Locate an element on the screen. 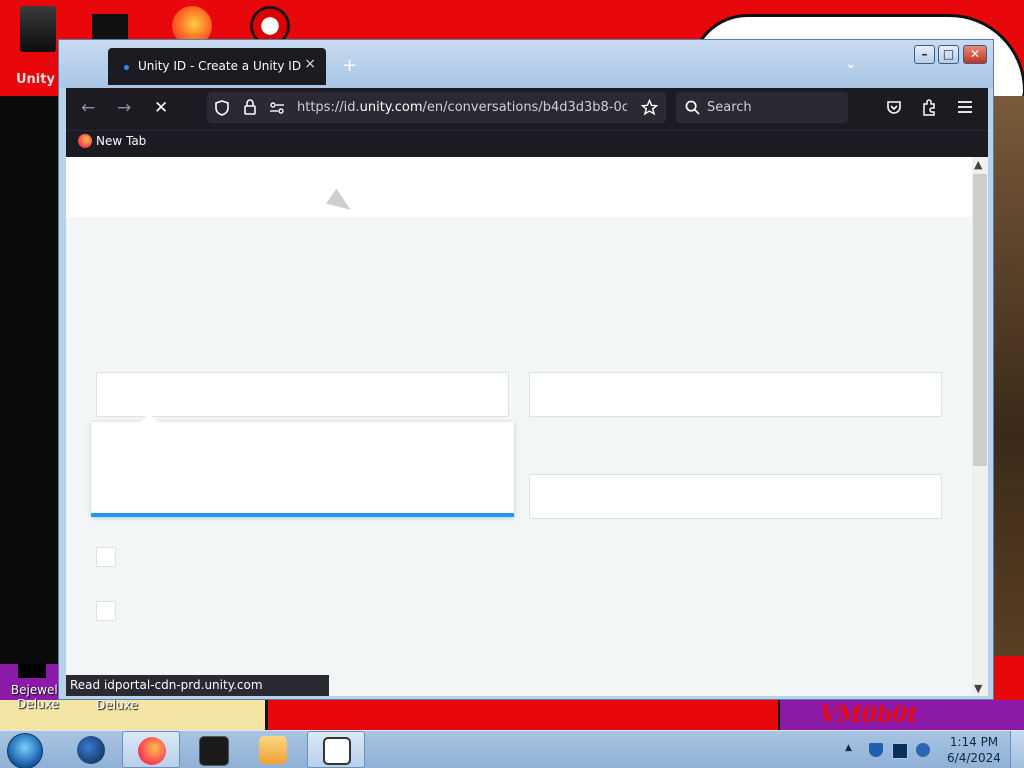  close-window-button: ✕ is located at coordinates (975, 54).